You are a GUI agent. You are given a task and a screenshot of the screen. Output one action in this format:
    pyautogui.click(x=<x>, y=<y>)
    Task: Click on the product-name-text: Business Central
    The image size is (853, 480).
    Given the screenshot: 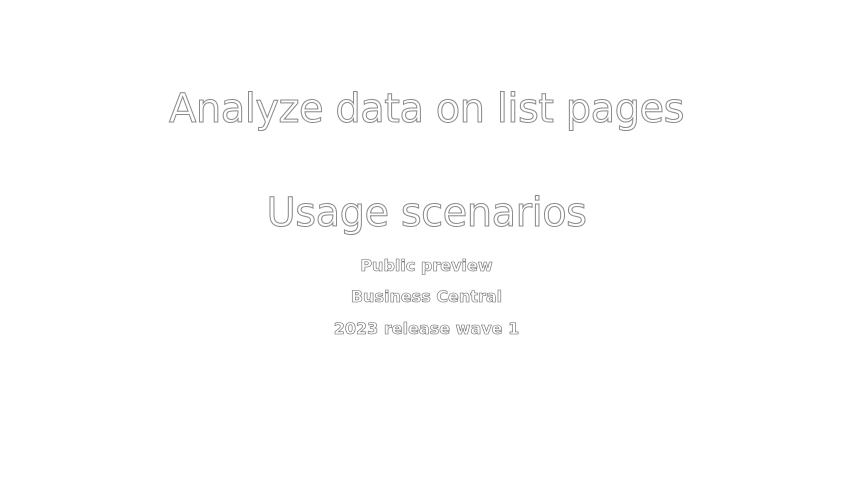 What is the action you would take?
    pyautogui.click(x=426, y=297)
    